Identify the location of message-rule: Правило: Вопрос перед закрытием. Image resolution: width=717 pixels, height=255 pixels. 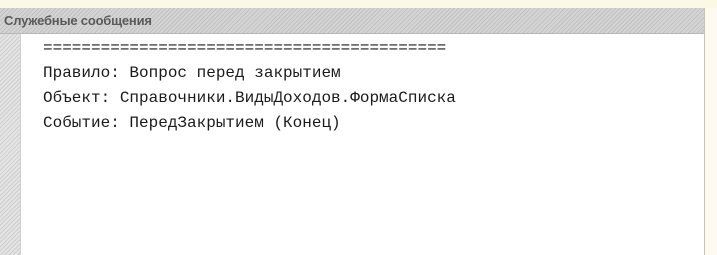
(192, 73).